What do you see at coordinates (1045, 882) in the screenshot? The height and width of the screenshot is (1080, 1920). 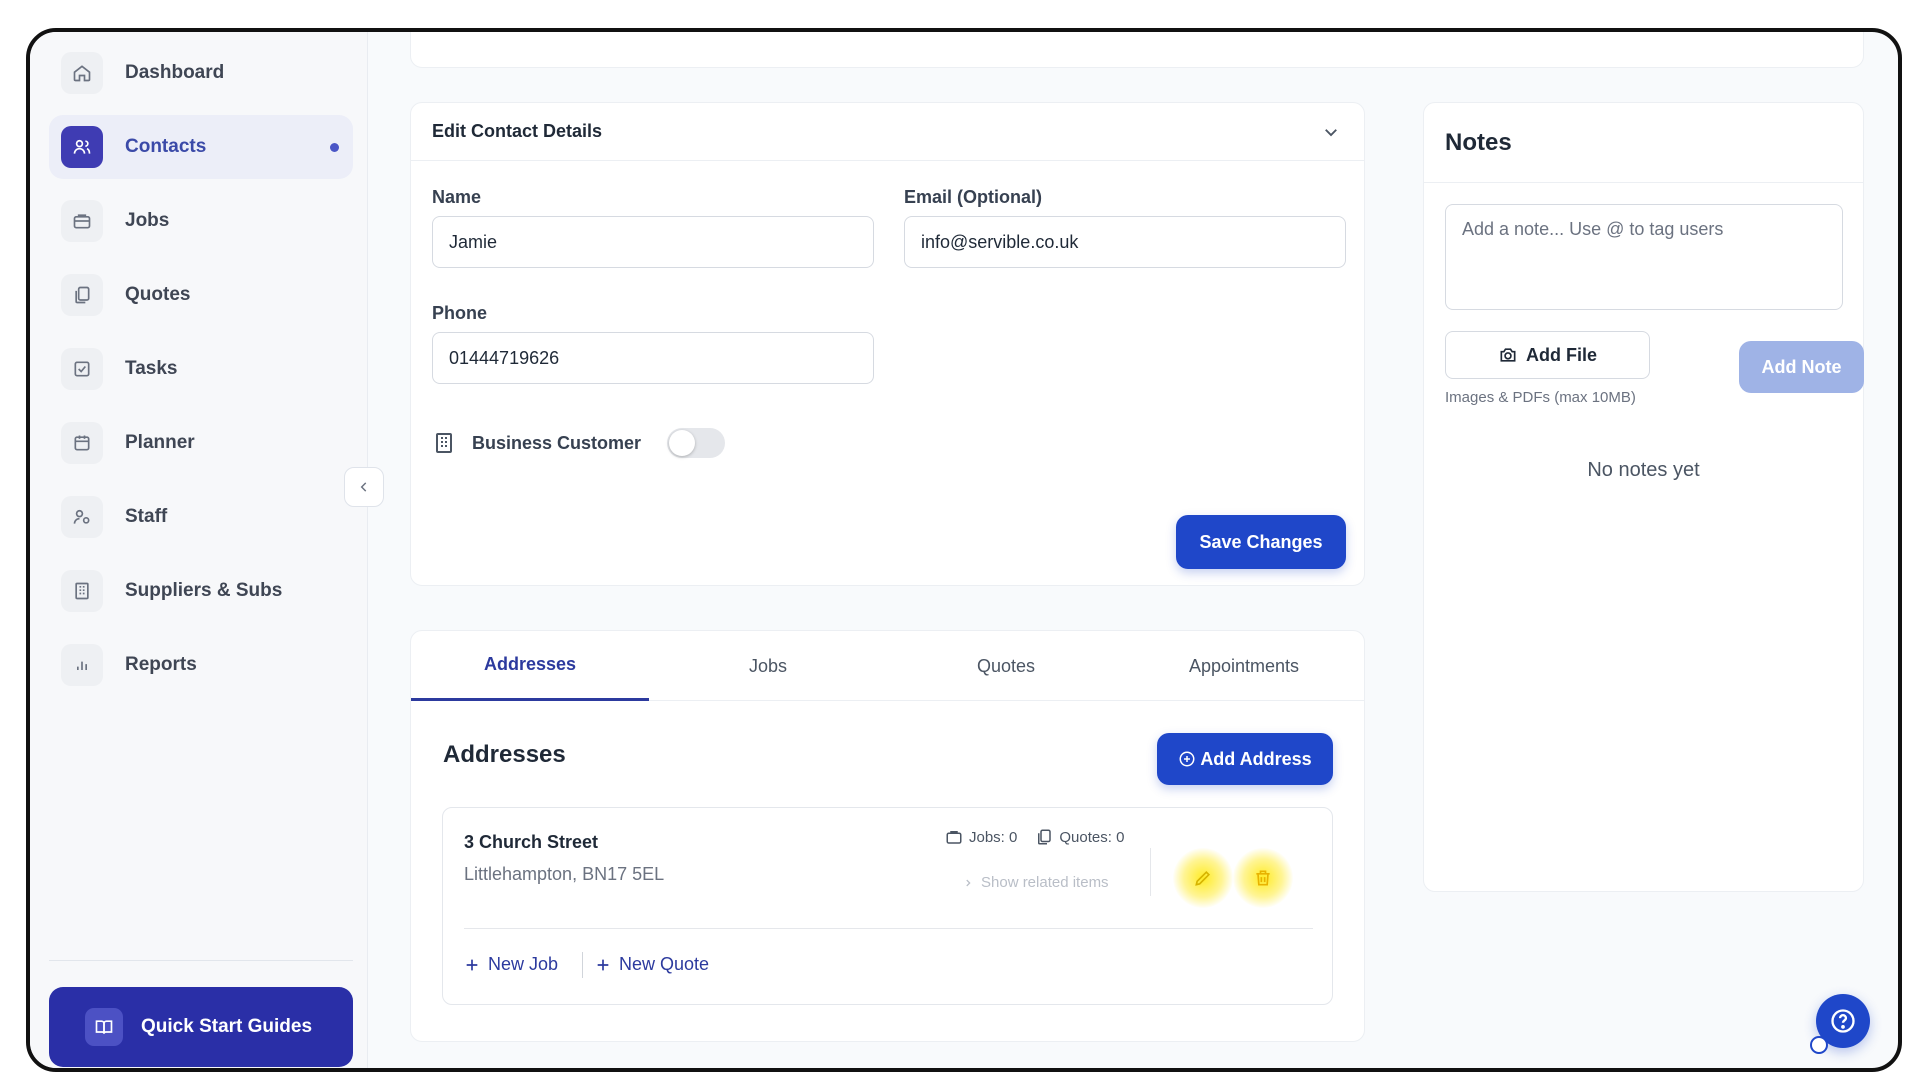 I see `show-related-label: Show related items` at bounding box center [1045, 882].